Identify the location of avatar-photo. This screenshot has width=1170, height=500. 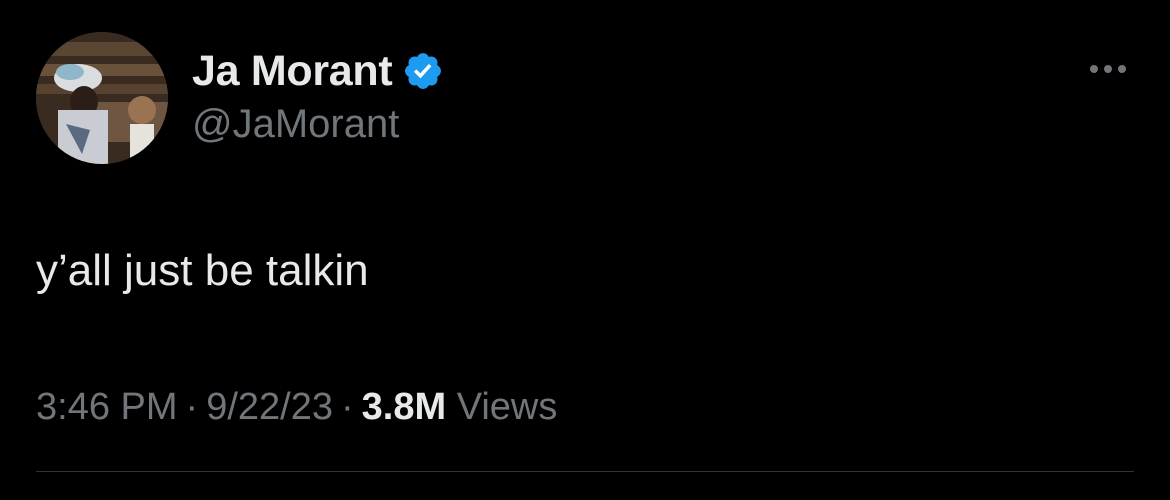
(102, 98).